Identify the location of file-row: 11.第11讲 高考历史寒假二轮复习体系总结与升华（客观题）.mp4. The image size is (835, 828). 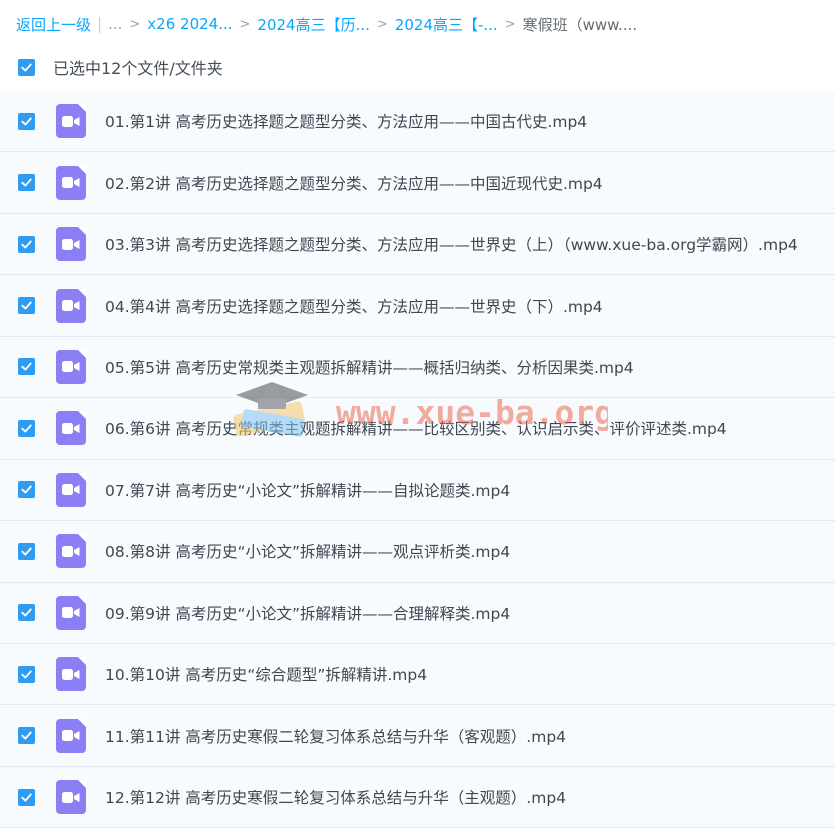
(417, 736).